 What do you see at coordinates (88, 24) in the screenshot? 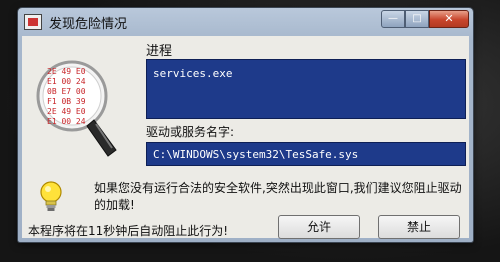
I see `window-title: 发现危险情况` at bounding box center [88, 24].